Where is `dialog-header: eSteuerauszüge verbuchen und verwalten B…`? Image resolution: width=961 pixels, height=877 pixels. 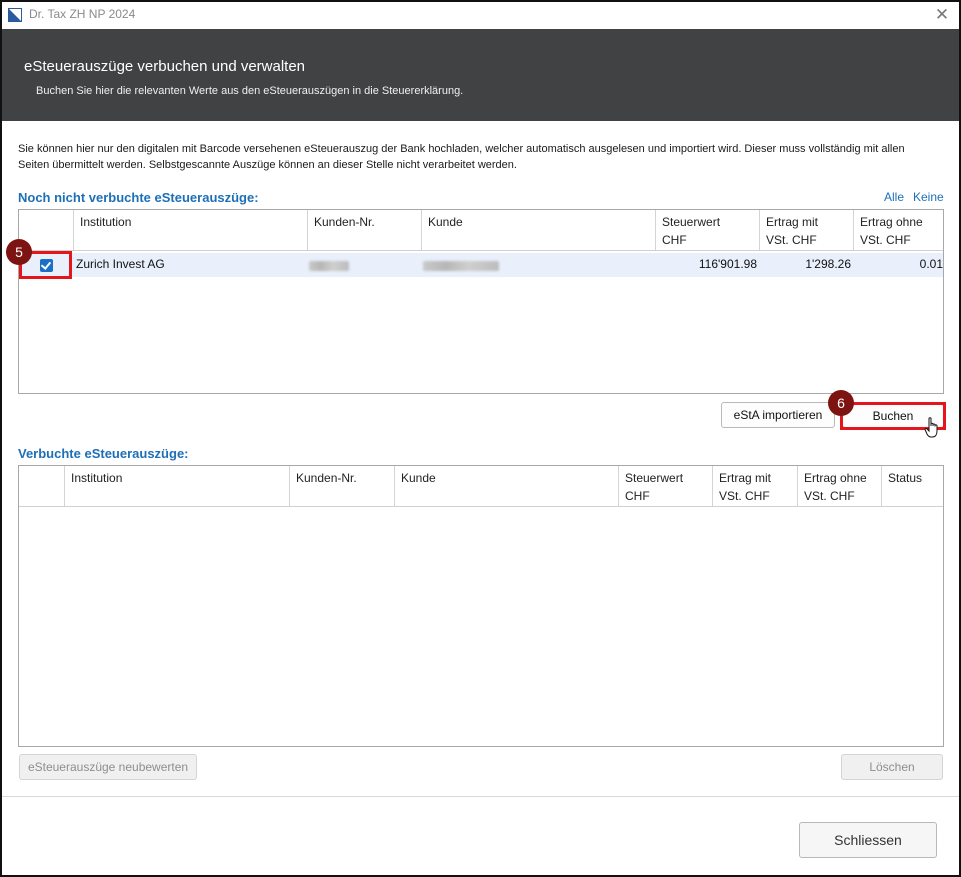
dialog-header: eSteuerauszüge verbuchen und verwalten B… is located at coordinates (480, 75).